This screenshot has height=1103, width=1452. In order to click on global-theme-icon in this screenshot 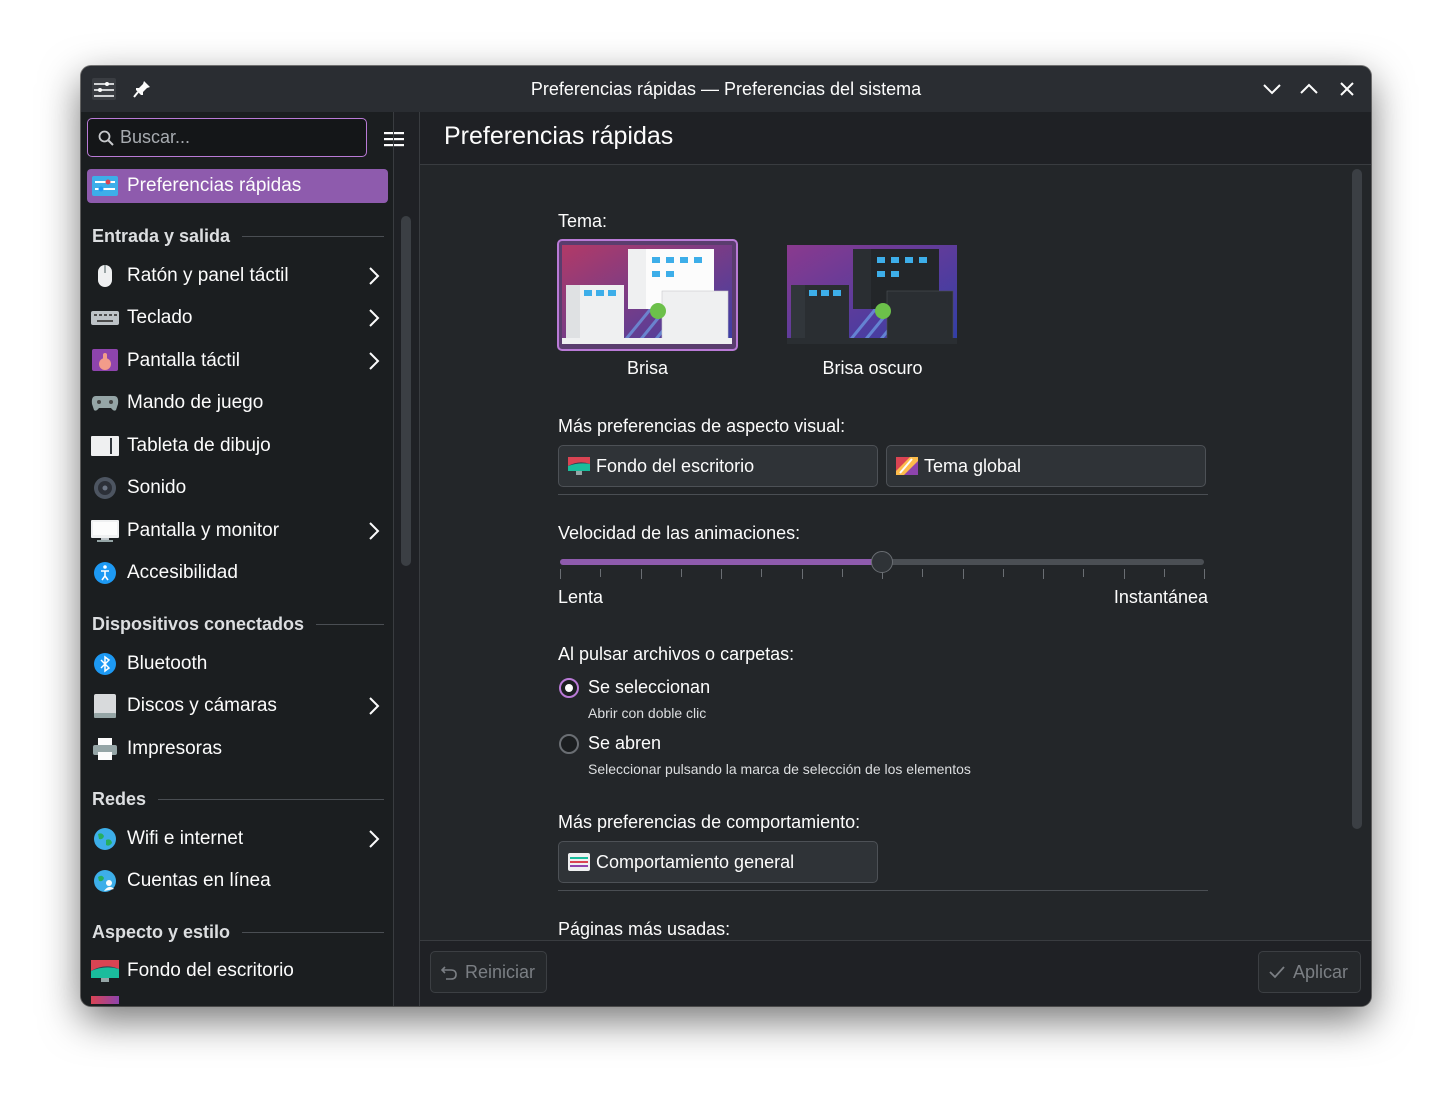, I will do `click(907, 466)`.